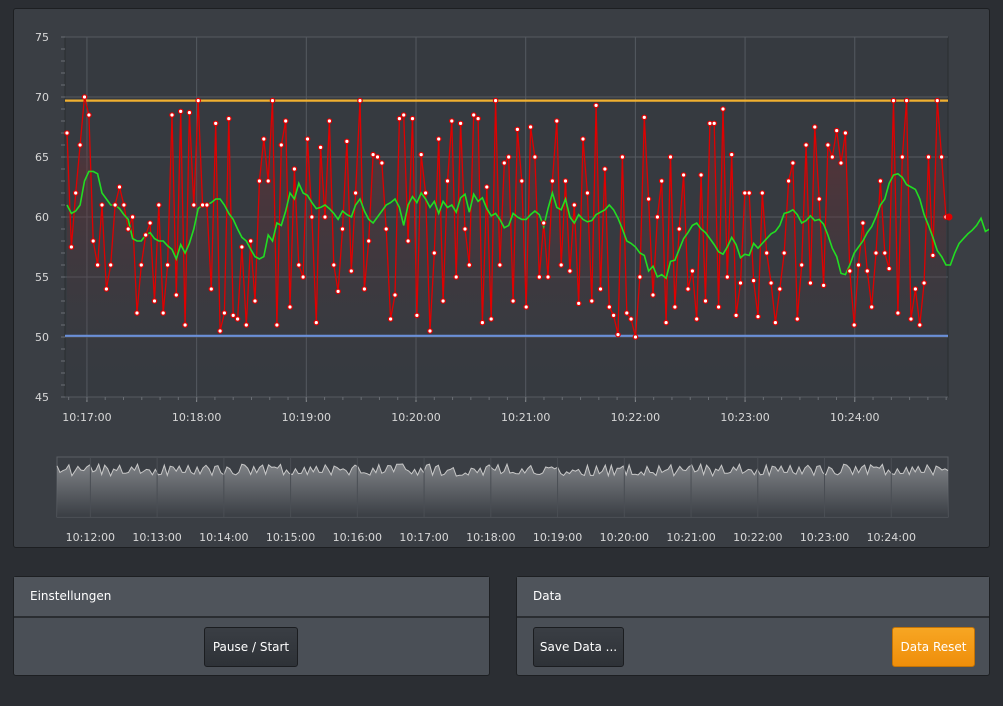  Describe the element at coordinates (753, 626) in the screenshot. I see `data-panel: Data Save Data ... Data Reset` at that location.